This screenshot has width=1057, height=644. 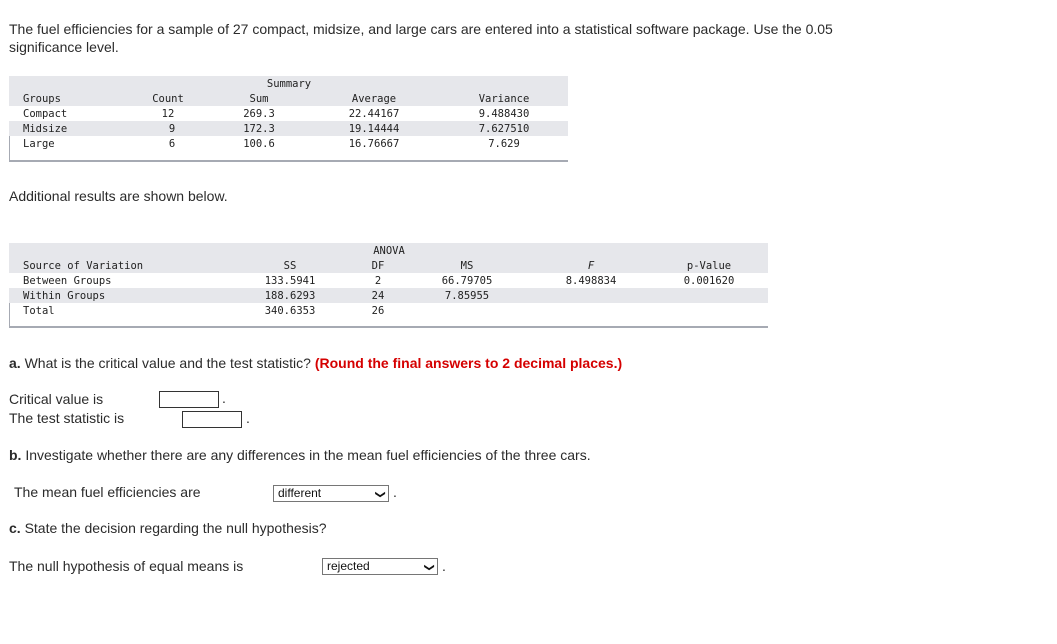 I want to click on table-cell: 172.3, so click(x=259, y=129).